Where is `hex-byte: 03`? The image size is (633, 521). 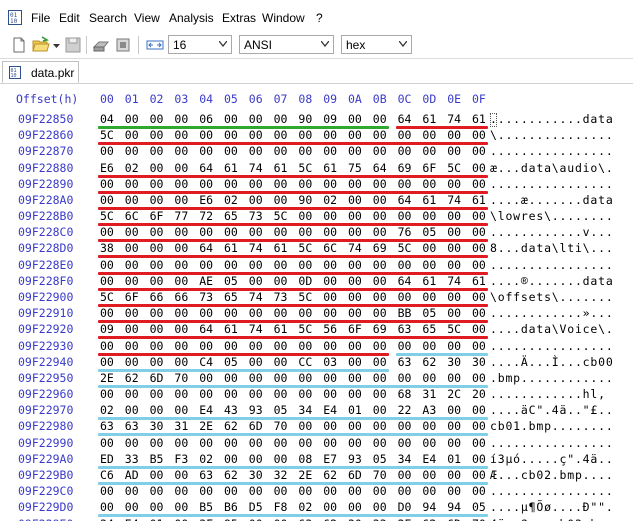
hex-byte: 03 is located at coordinates (330, 362).